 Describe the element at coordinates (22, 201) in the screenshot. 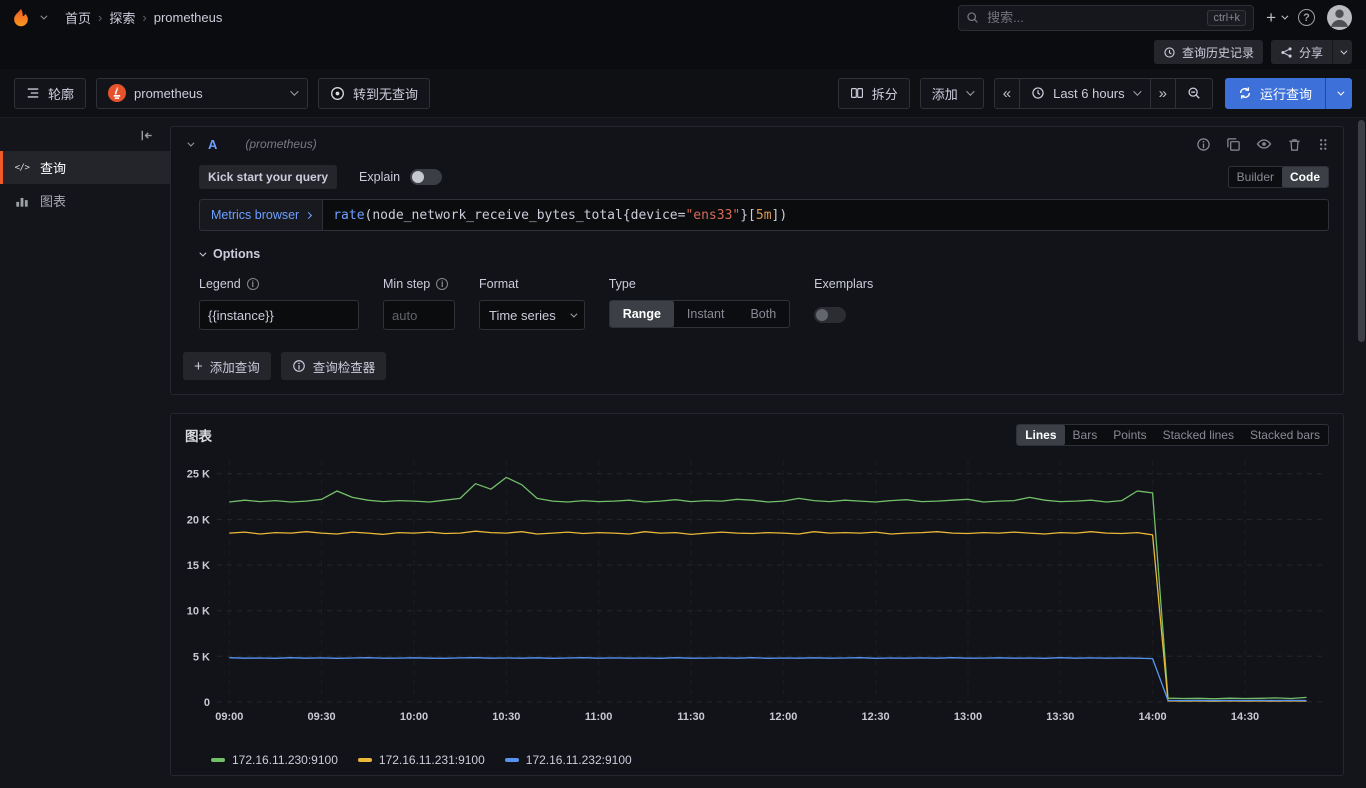

I see `bar-chart-icon` at that location.